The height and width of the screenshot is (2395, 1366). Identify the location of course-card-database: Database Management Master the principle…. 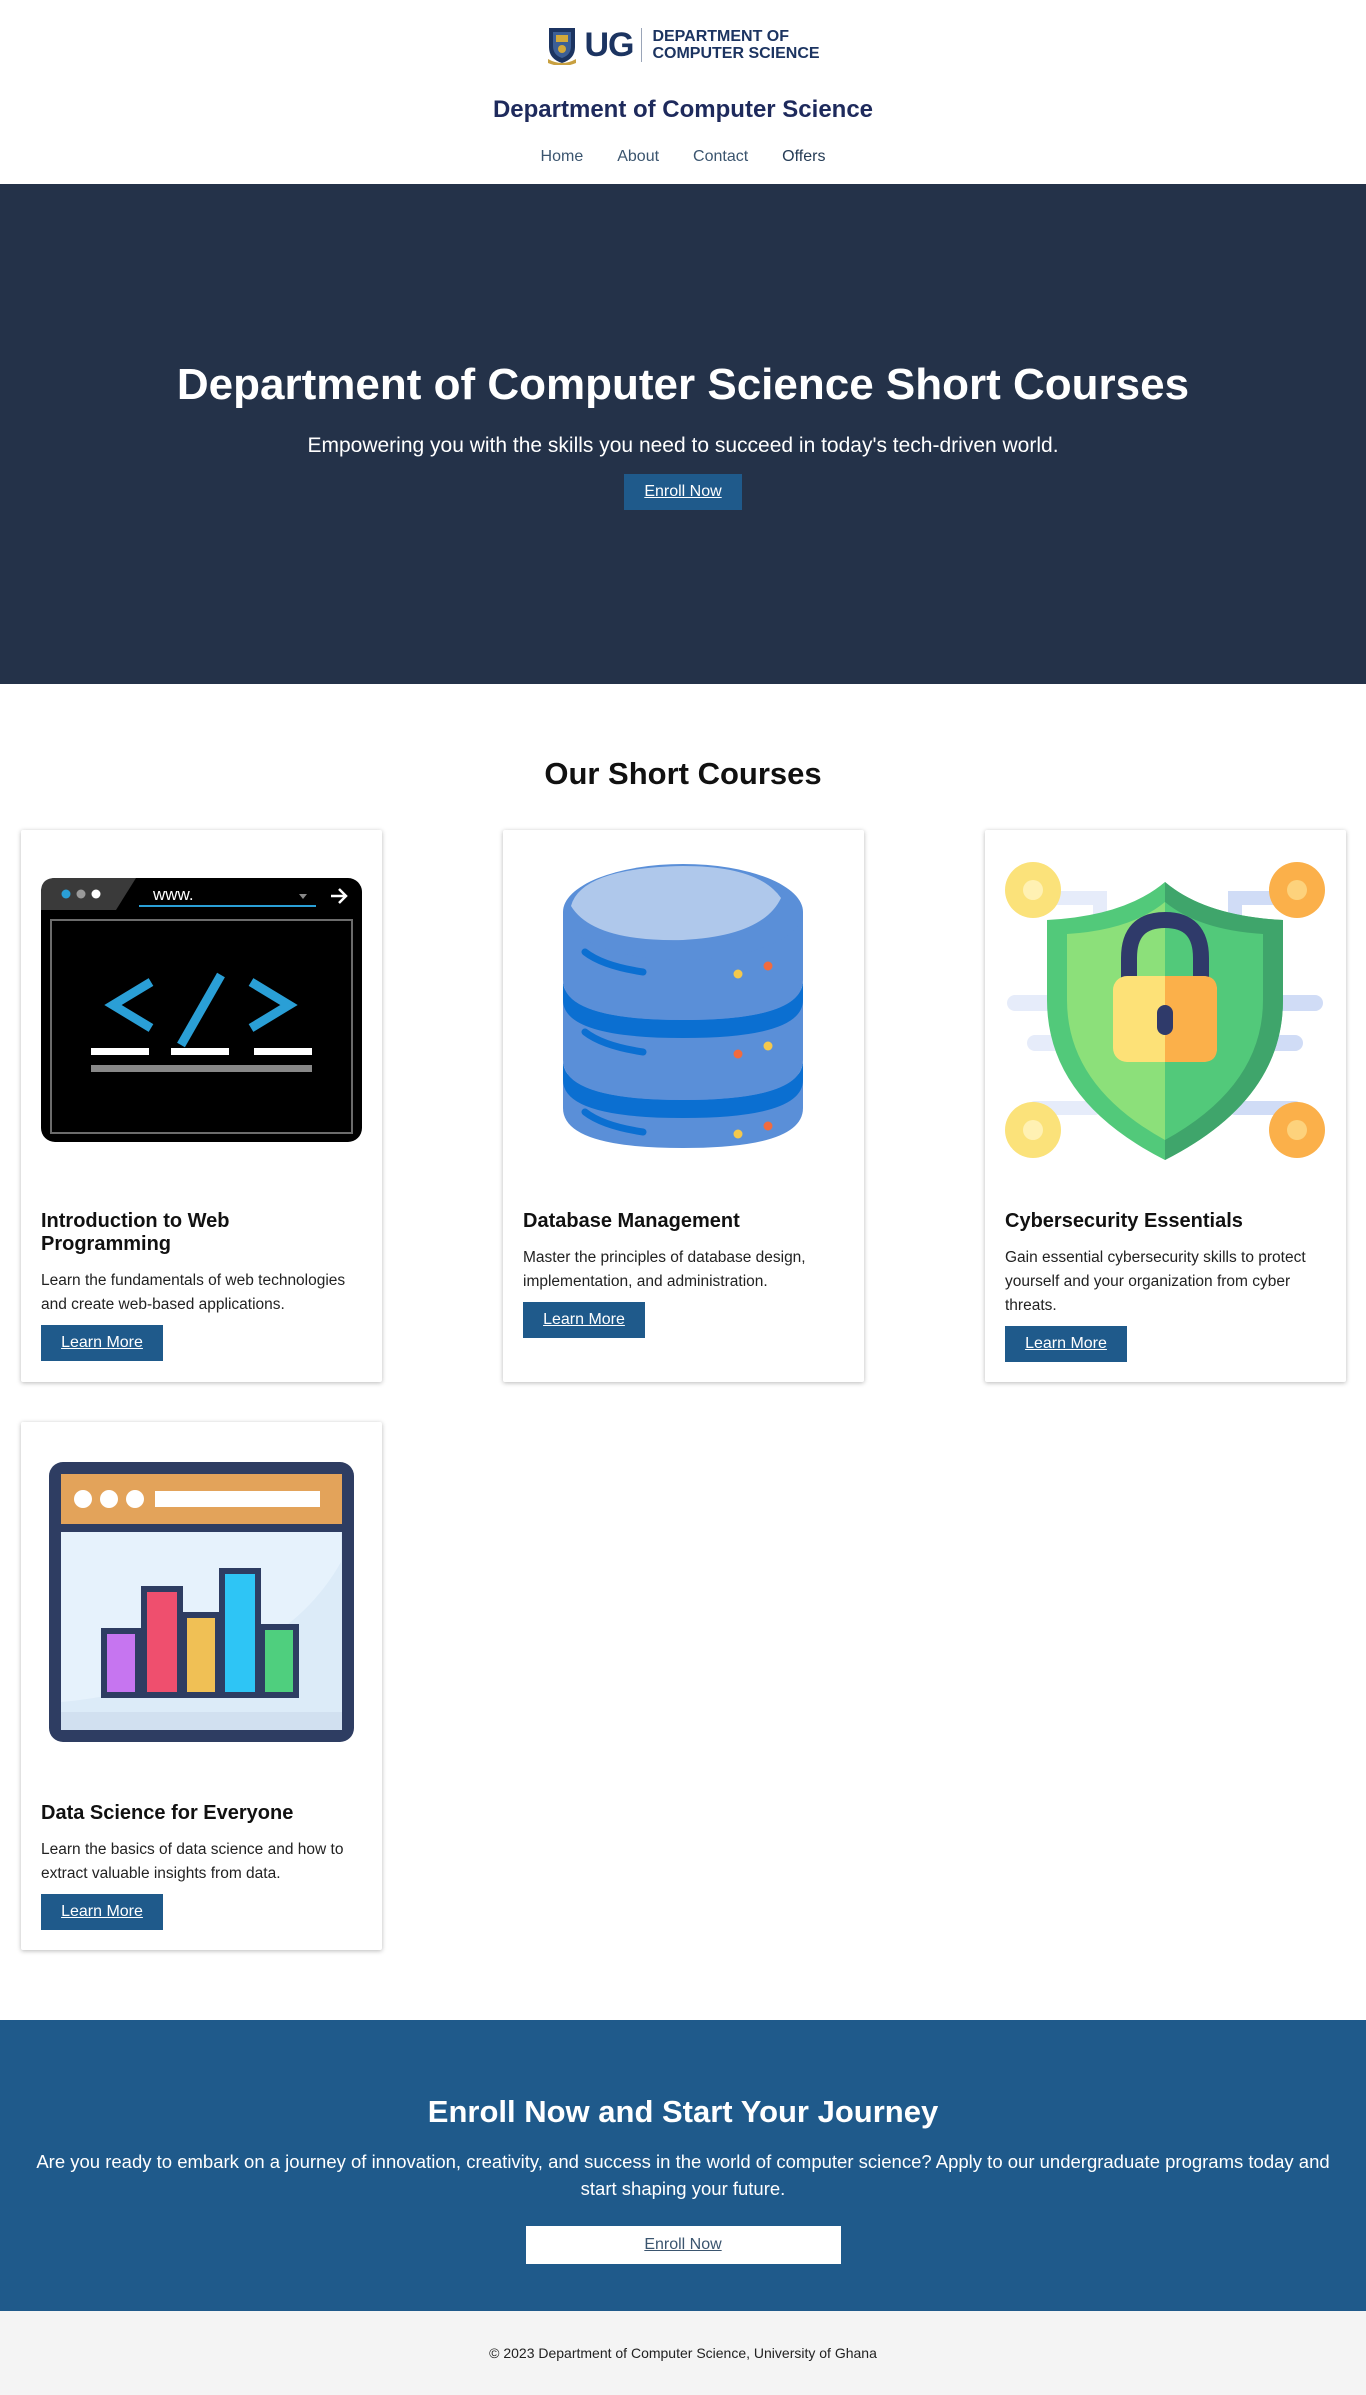
(683, 1106).